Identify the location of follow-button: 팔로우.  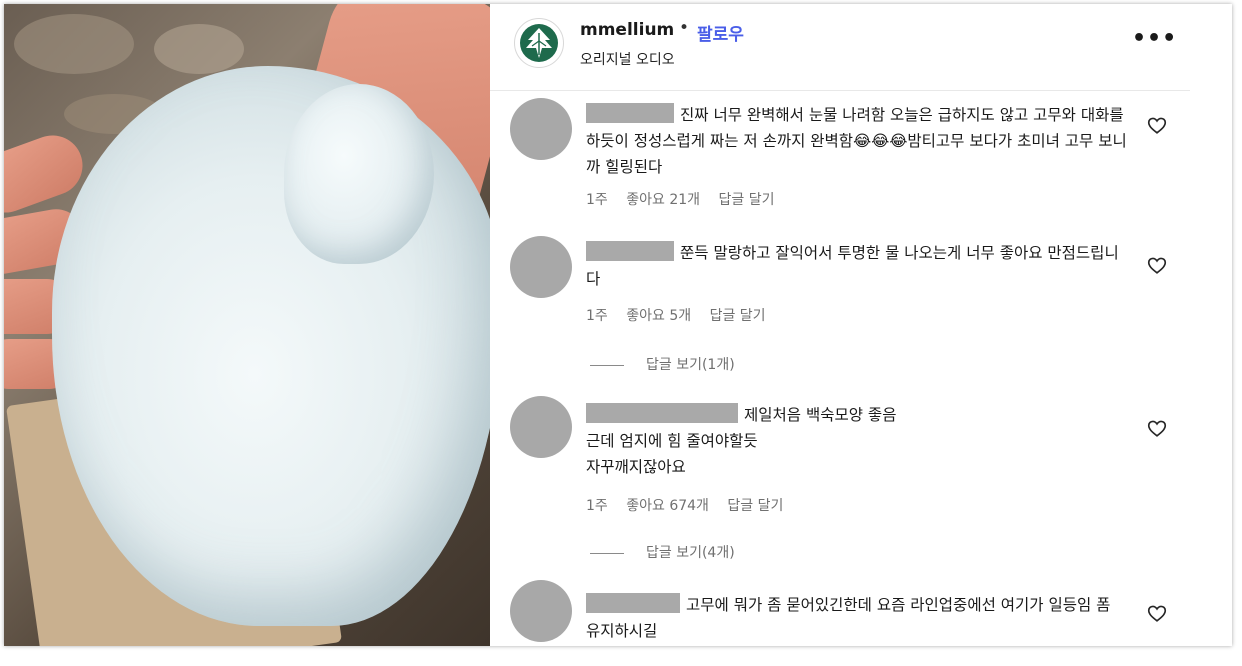
(720, 32).